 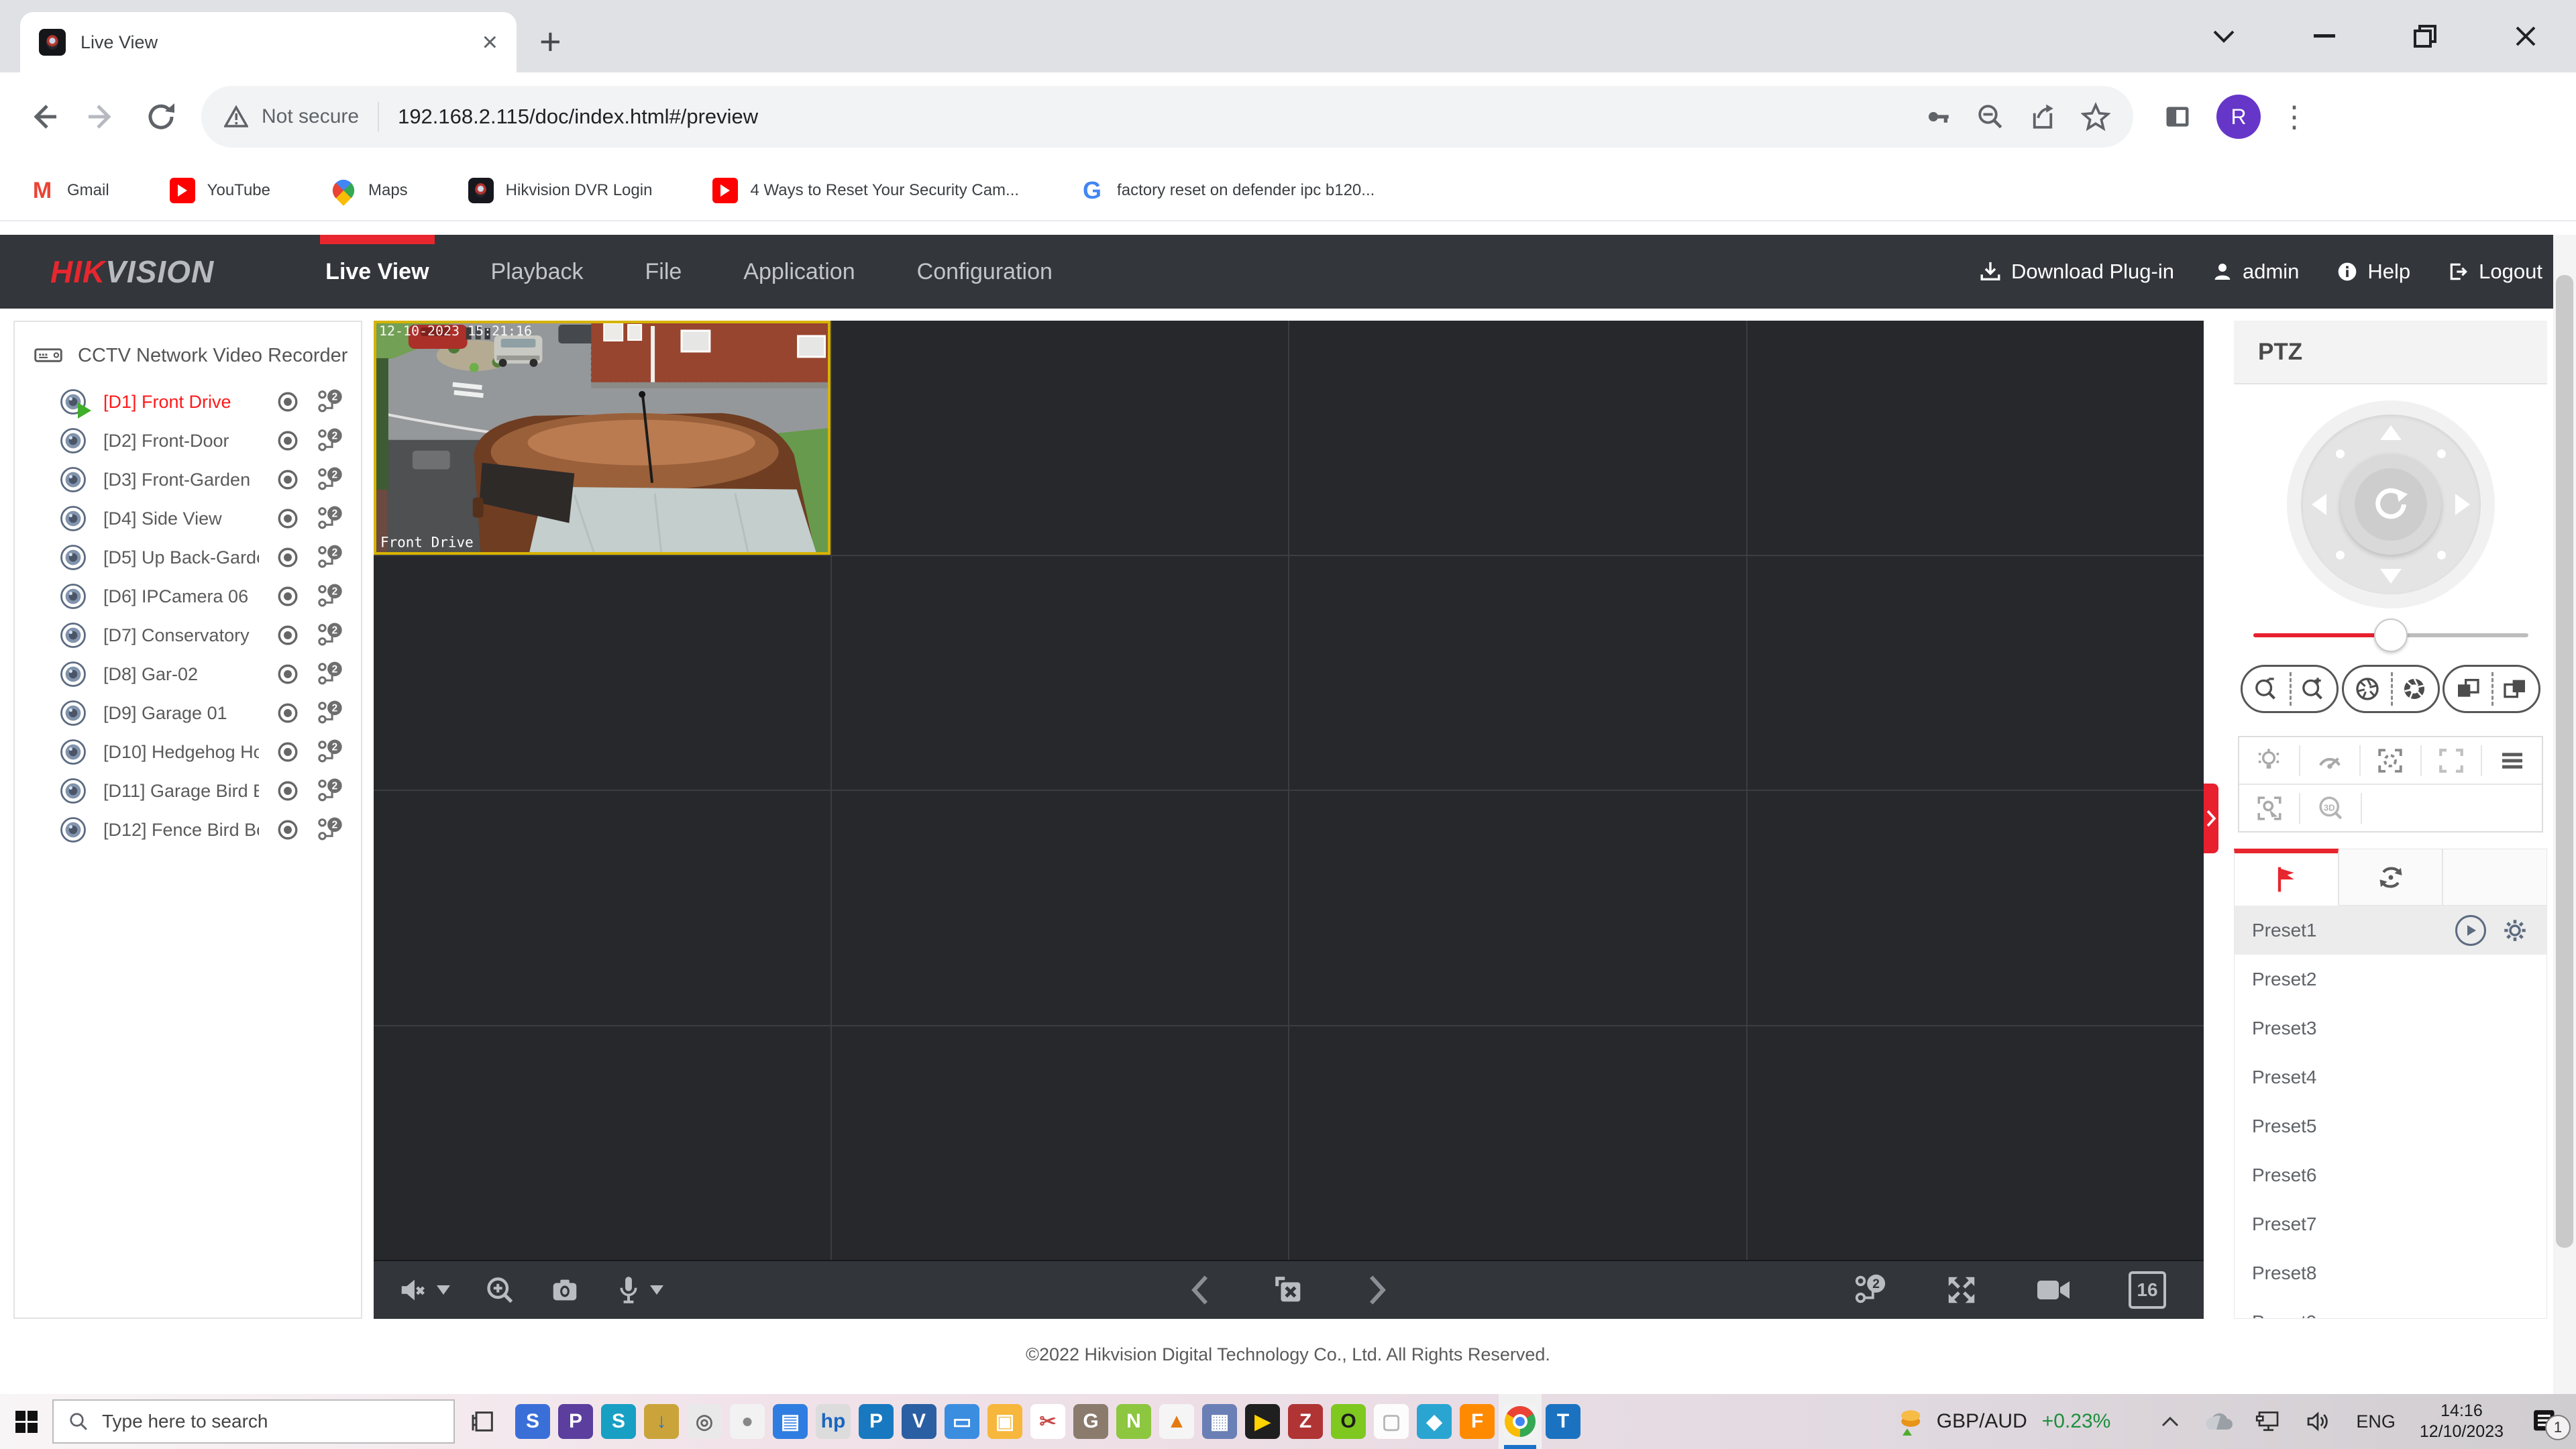 I want to click on camera-tree-item: [D4] Side View 2, so click(x=188, y=518).